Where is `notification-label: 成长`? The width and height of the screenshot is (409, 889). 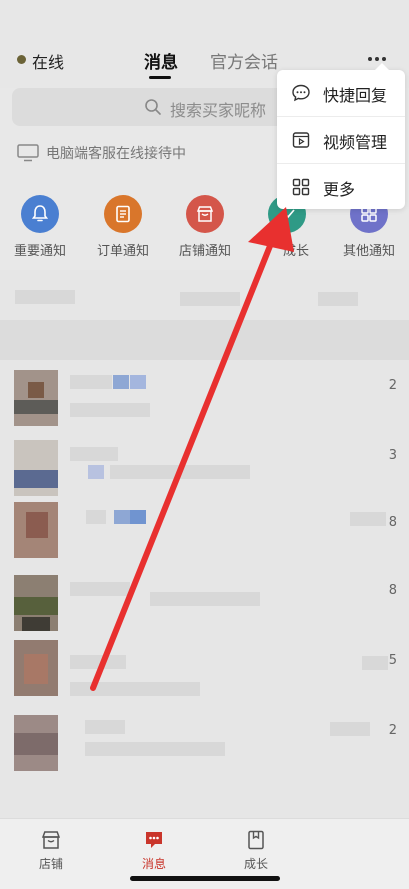 notification-label: 成长 is located at coordinates (295, 251).